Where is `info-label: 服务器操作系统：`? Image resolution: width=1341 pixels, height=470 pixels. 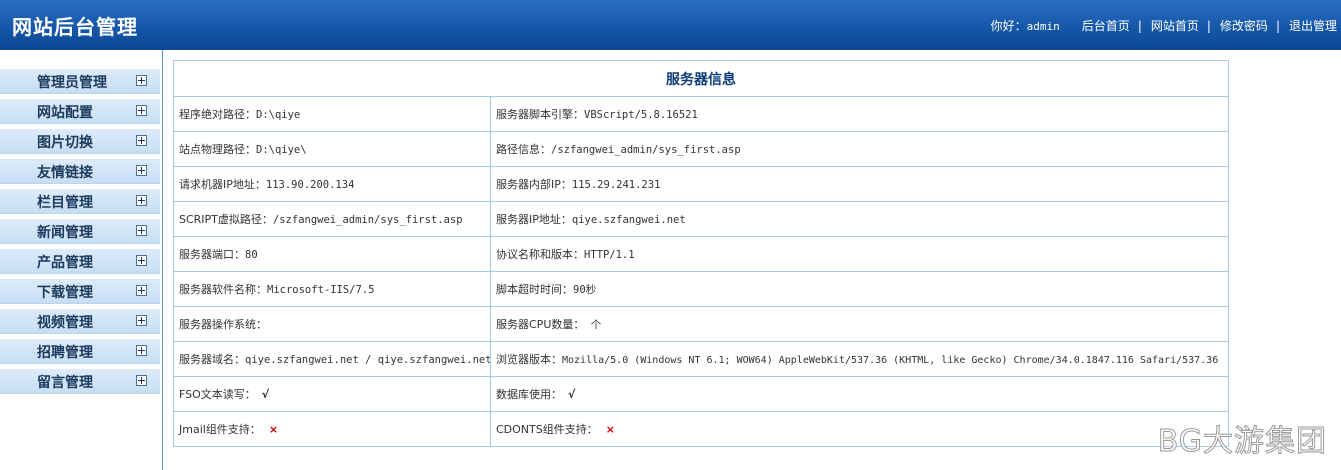 info-label: 服务器操作系统： is located at coordinates (223, 324).